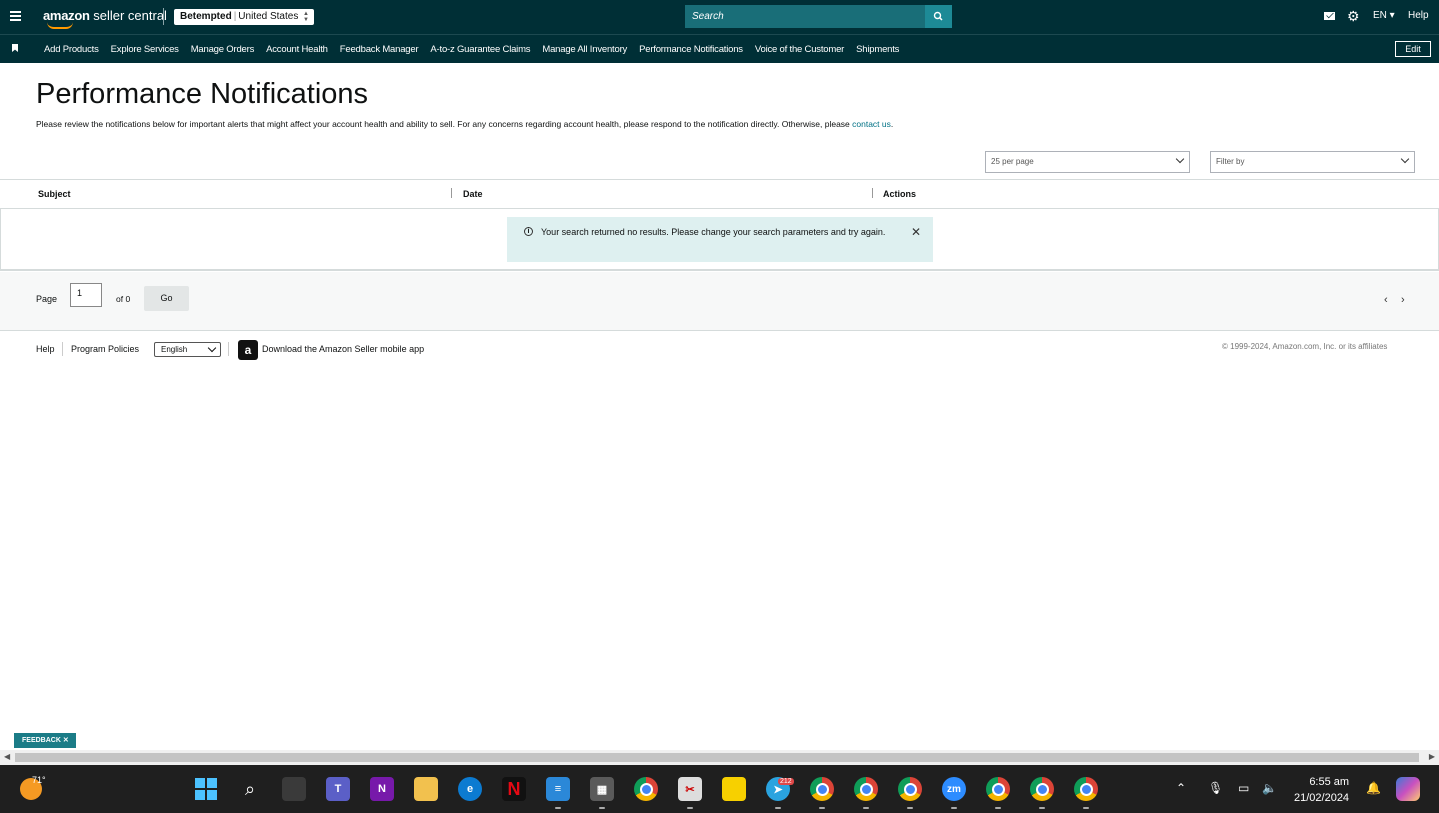 This screenshot has width=1439, height=813. What do you see at coordinates (1353, 16) in the screenshot?
I see `gear-icon: ⚙` at bounding box center [1353, 16].